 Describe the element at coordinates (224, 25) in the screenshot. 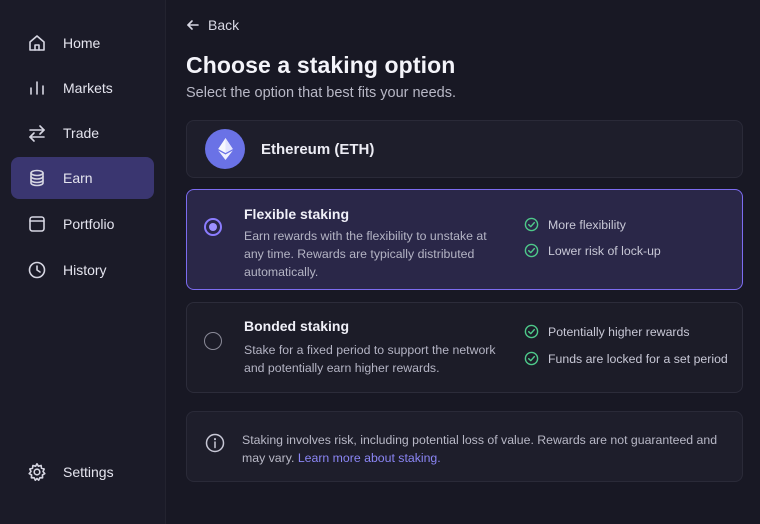

I see `back-label: Back` at that location.